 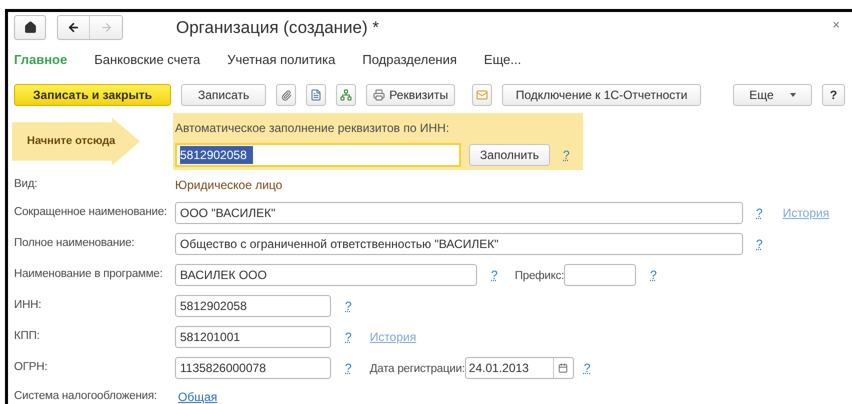 I want to click on home-button, so click(x=30, y=27).